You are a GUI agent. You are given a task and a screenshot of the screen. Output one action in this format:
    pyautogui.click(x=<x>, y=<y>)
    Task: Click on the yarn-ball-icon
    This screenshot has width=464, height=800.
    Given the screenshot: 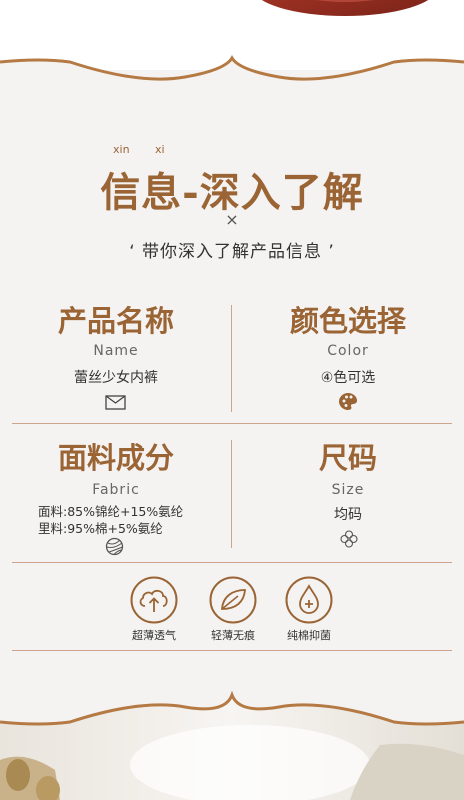 What is the action you would take?
    pyautogui.click(x=114, y=546)
    